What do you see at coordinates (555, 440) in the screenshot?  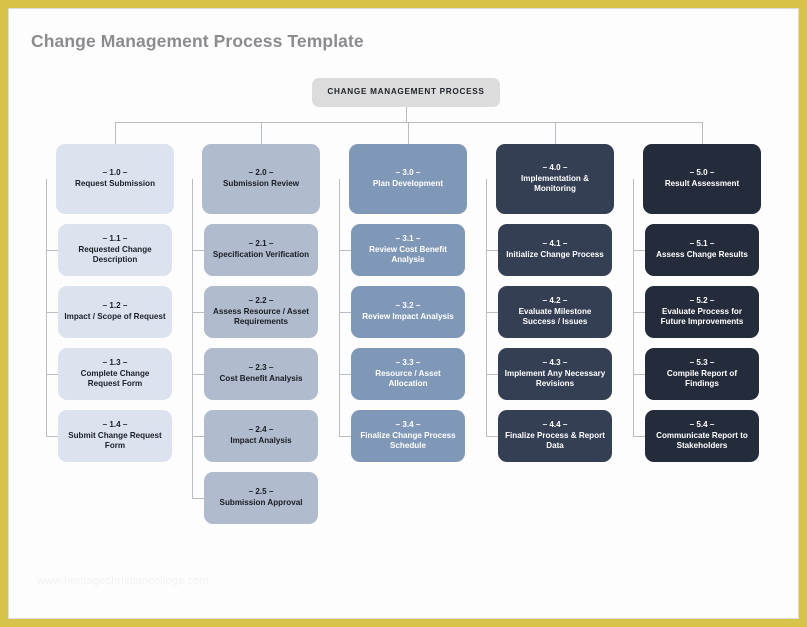 I see `node-label: Finalize Process & Report Data` at bounding box center [555, 440].